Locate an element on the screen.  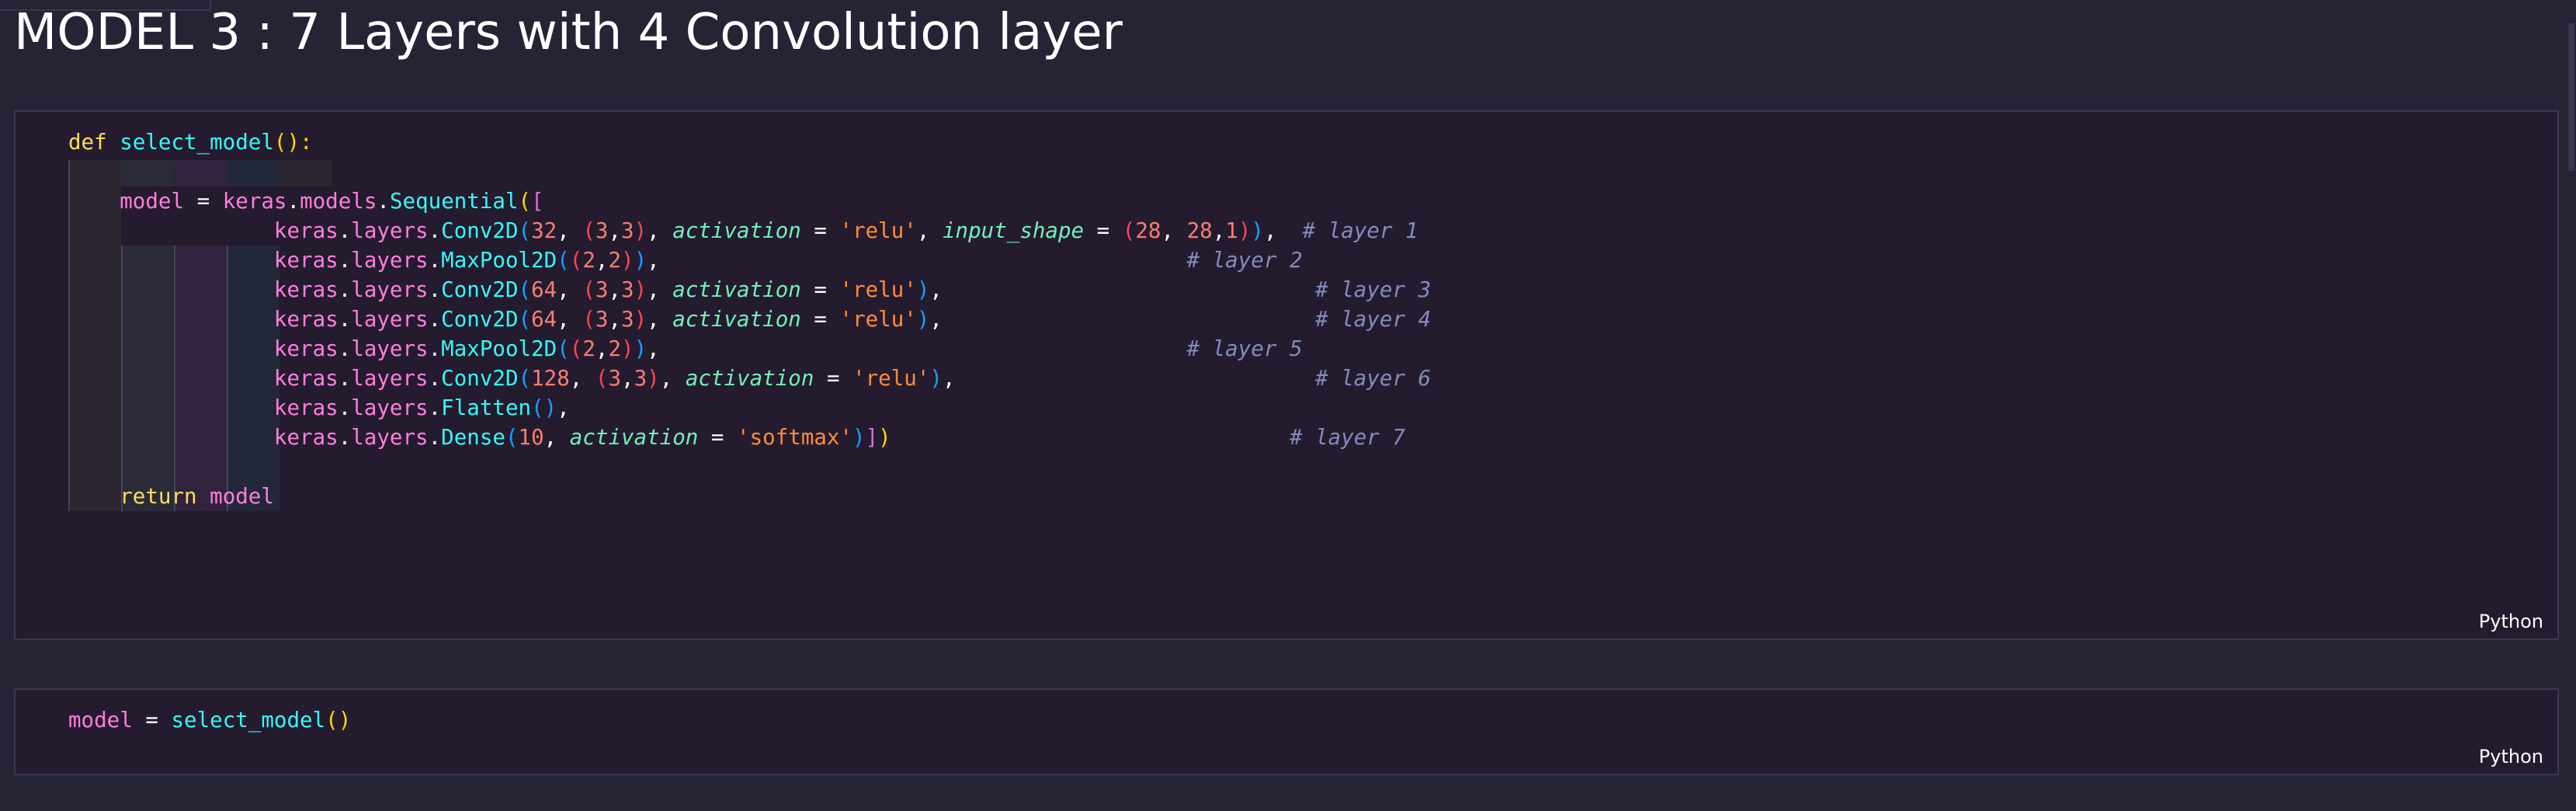
code-token: Sequential is located at coordinates (454, 201).